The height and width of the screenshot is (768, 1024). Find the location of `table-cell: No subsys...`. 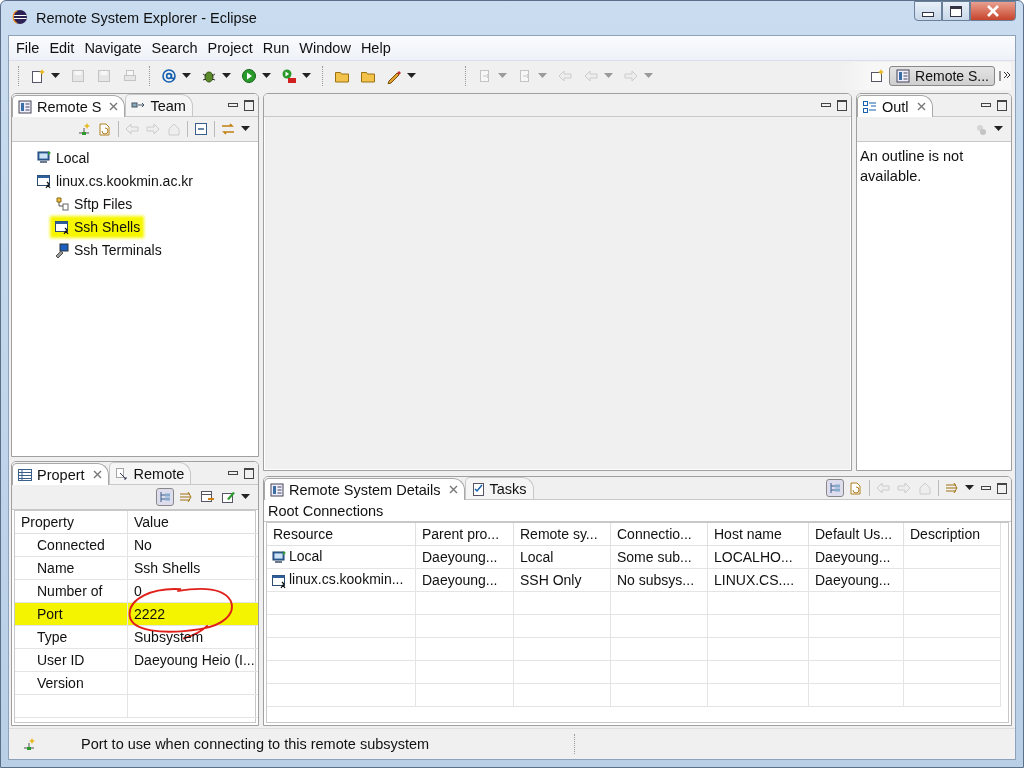

table-cell: No subsys... is located at coordinates (659, 580).